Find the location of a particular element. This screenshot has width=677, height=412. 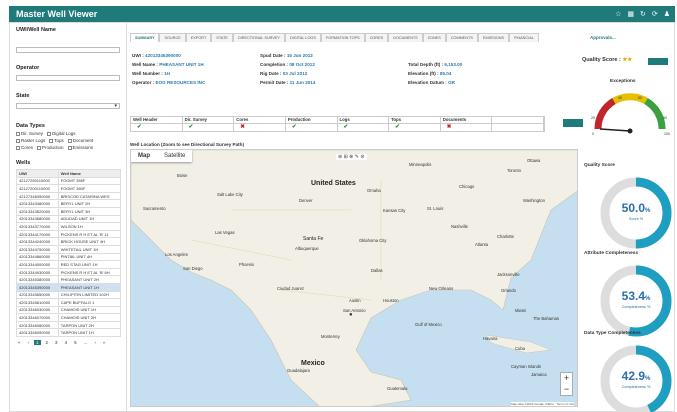

data-type-checkbox: Emissions is located at coordinates (80, 147).